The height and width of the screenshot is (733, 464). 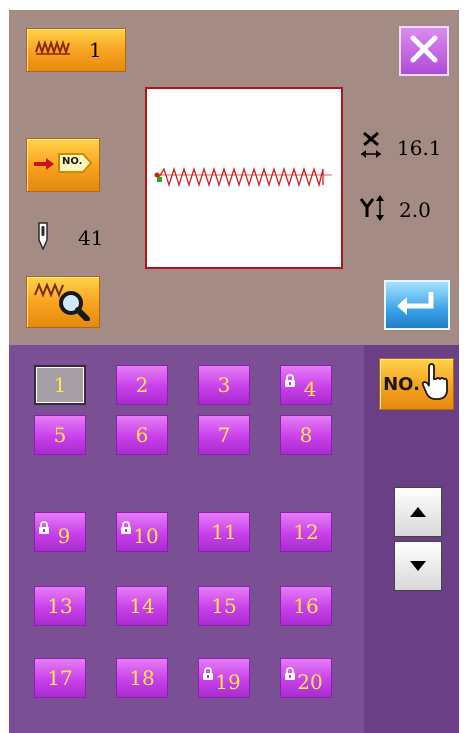 I want to click on pattern-number-label: 19, so click(x=228, y=682).